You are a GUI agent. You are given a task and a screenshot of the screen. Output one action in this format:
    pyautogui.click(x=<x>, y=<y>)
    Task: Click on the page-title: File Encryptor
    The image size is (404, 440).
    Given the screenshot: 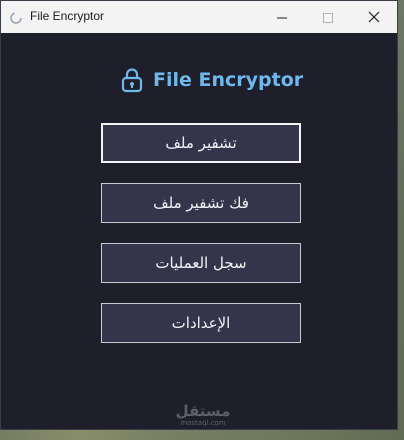 What is the action you would take?
    pyautogui.click(x=228, y=80)
    